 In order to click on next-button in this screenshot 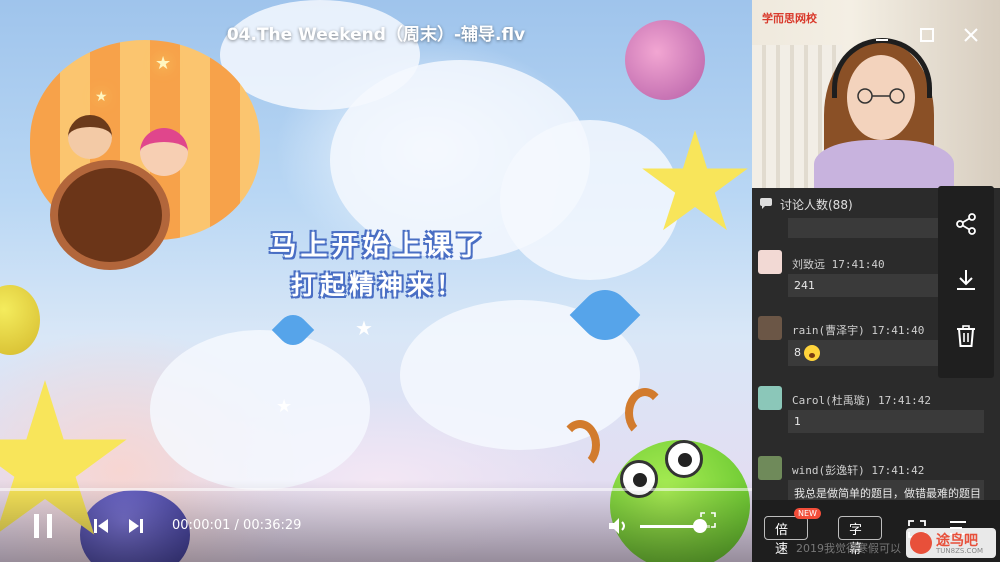, I will do `click(136, 526)`.